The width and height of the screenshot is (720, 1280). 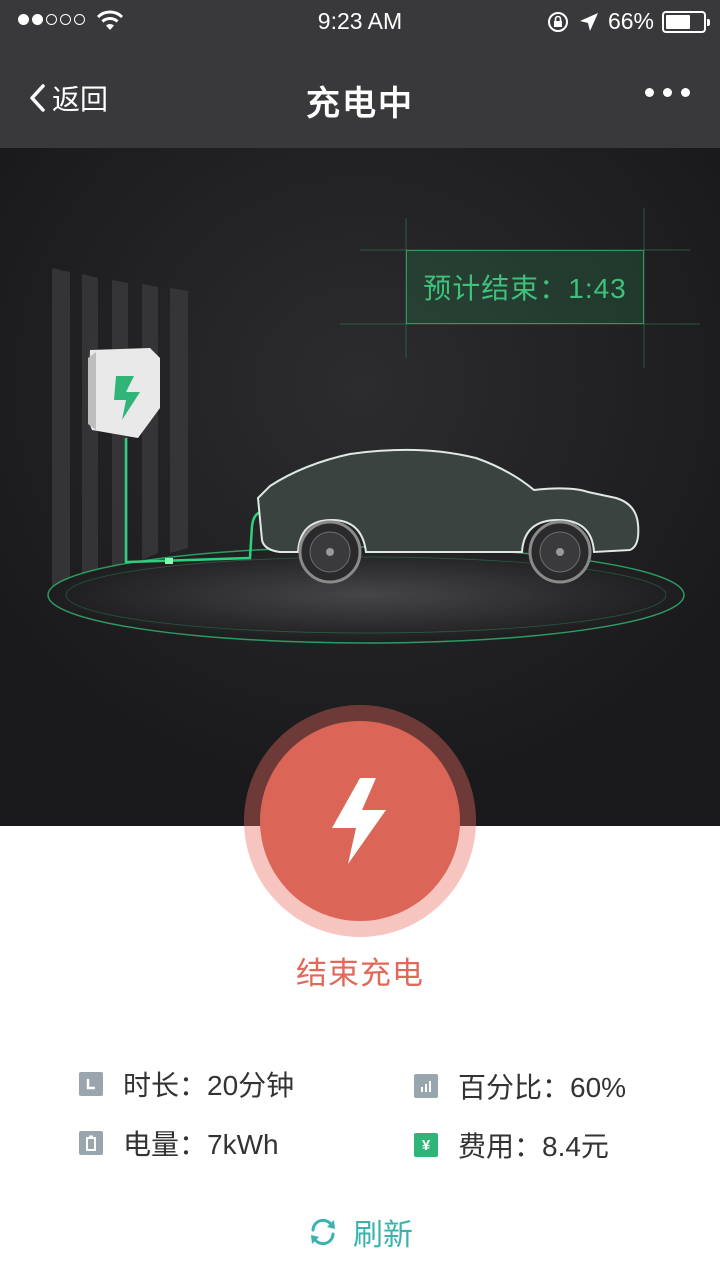 What do you see at coordinates (426, 1086) in the screenshot?
I see `bar-chart-icon` at bounding box center [426, 1086].